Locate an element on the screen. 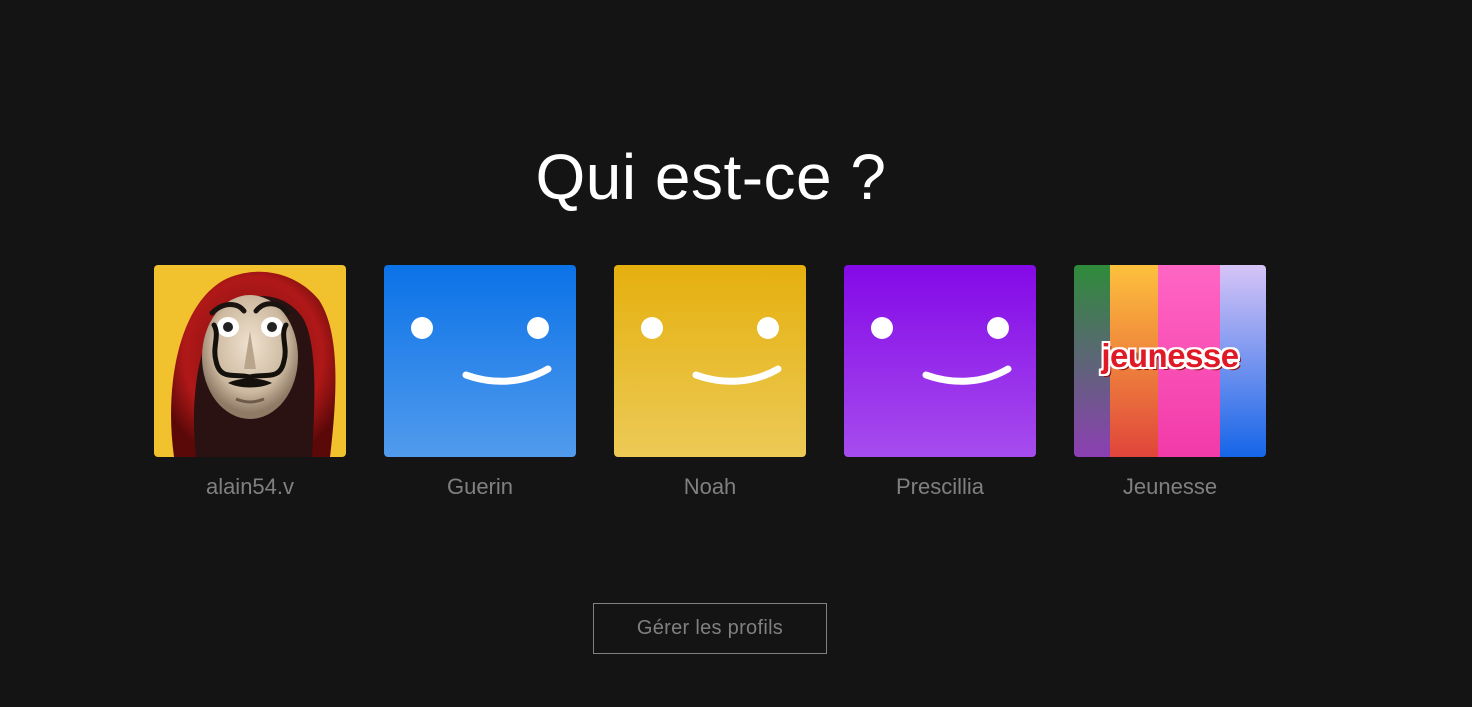 The width and height of the screenshot is (1472, 707). profile-jeunesse: jeunesse Jeunesse is located at coordinates (1170, 382).